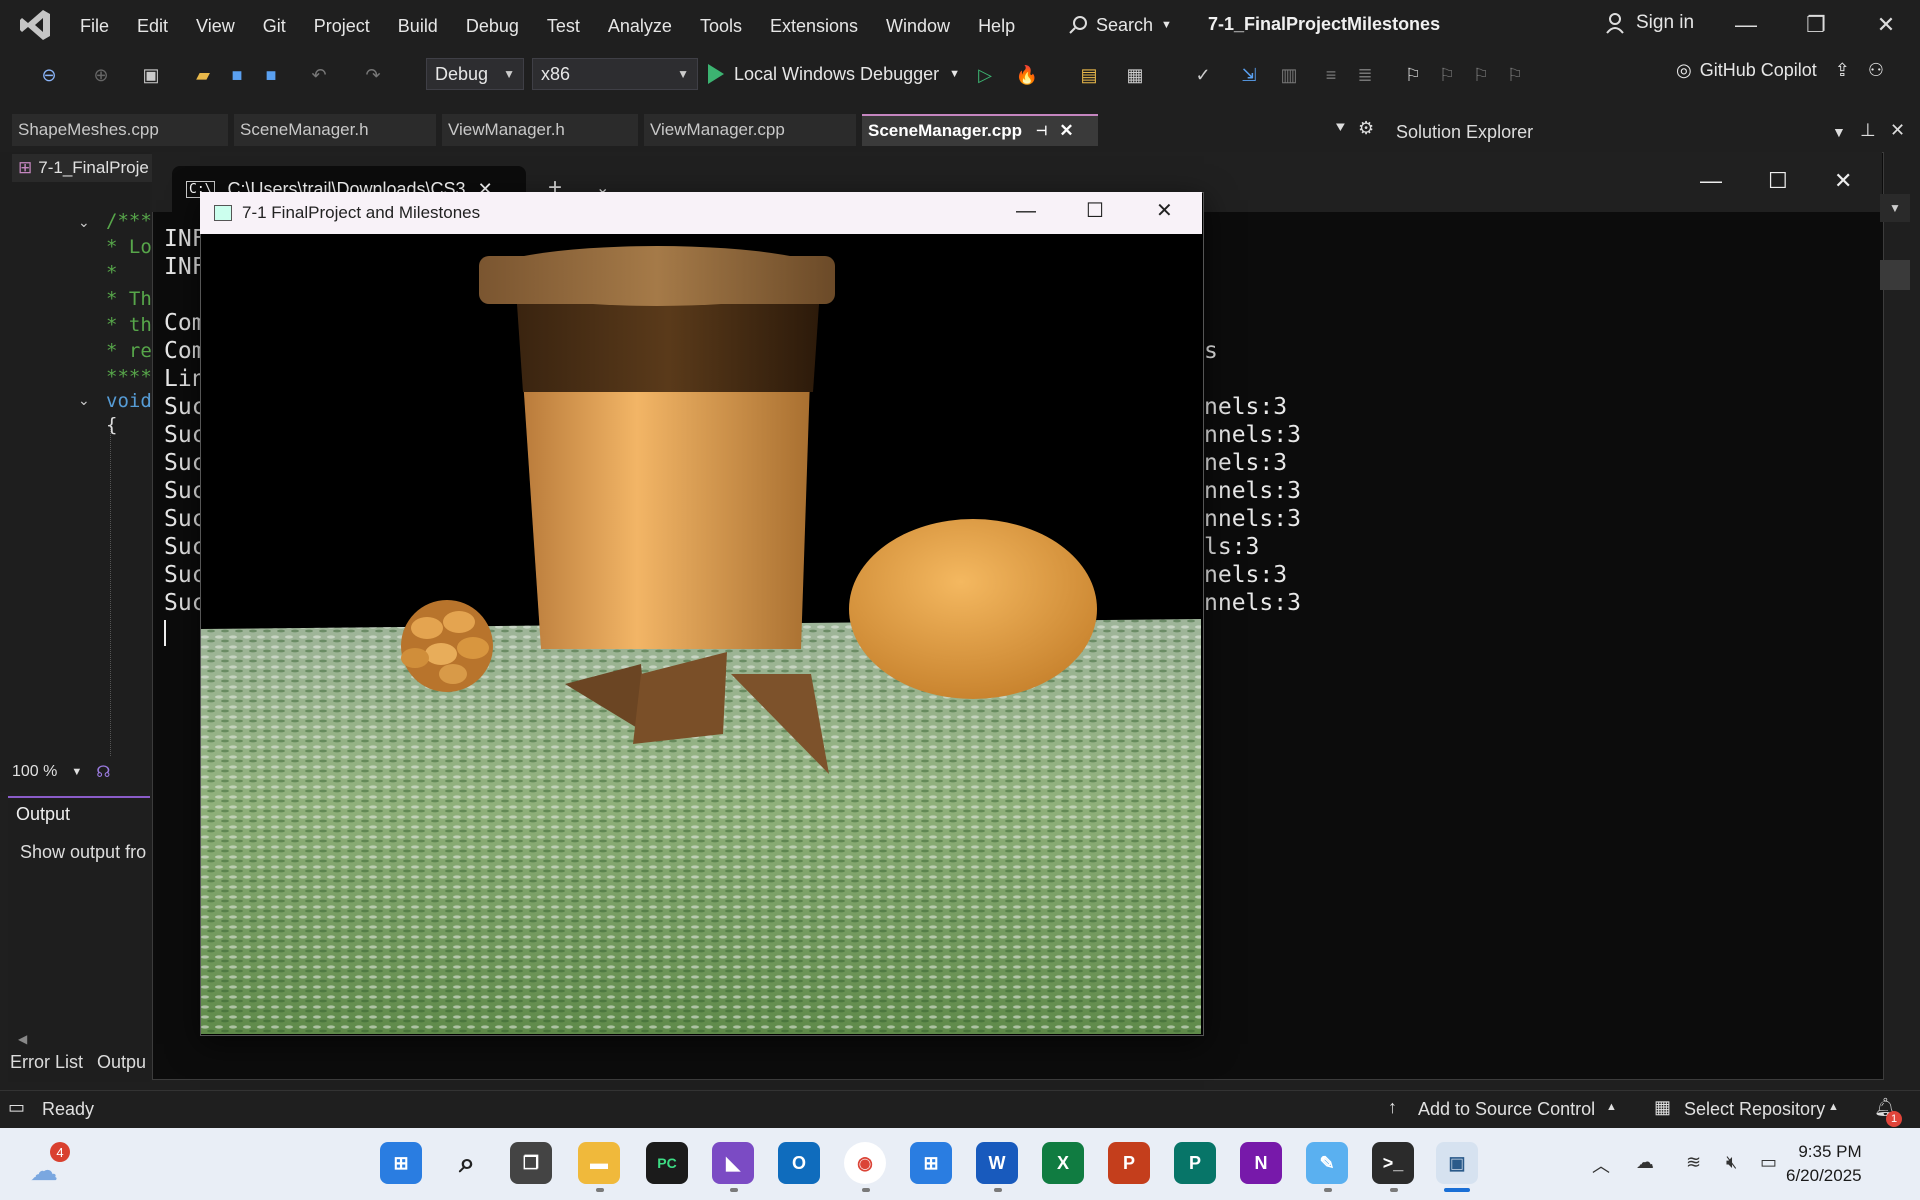  What do you see at coordinates (563, 26) in the screenshot?
I see `menu-test: Test` at bounding box center [563, 26].